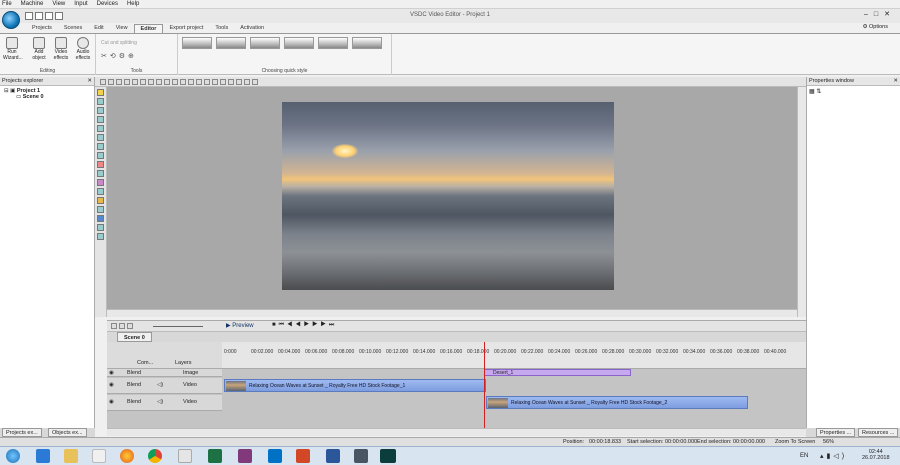 This screenshot has height=465, width=900. What do you see at coordinates (295, 325) in the screenshot?
I see `rewind-icon: ◀◀` at bounding box center [295, 325].